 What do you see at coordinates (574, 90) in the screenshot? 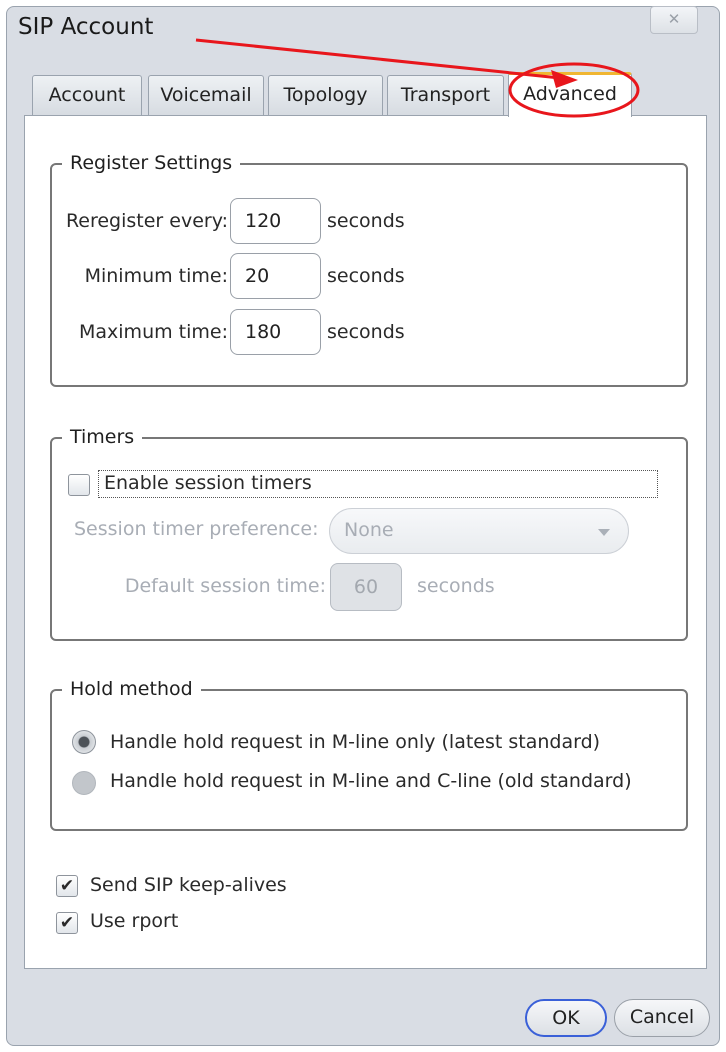
I see `annotation-ellipse` at bounding box center [574, 90].